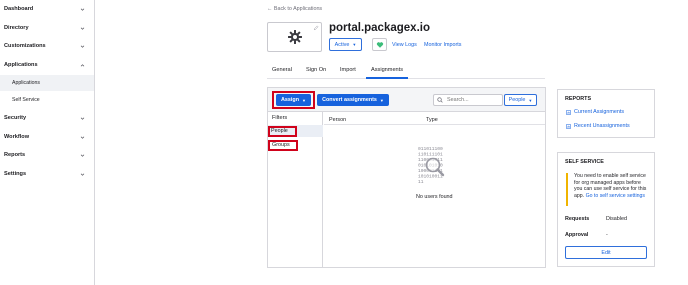 The image size is (688, 285). What do you see at coordinates (316, 70) in the screenshot?
I see `tab-sign-on: Sign On` at bounding box center [316, 70].